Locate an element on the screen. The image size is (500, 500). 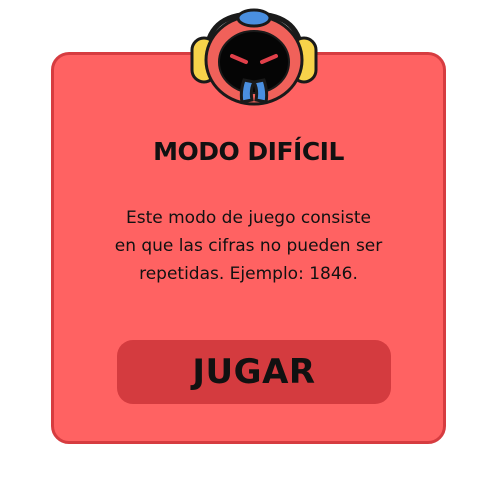
robot-mascot-icon is located at coordinates (254, 57).